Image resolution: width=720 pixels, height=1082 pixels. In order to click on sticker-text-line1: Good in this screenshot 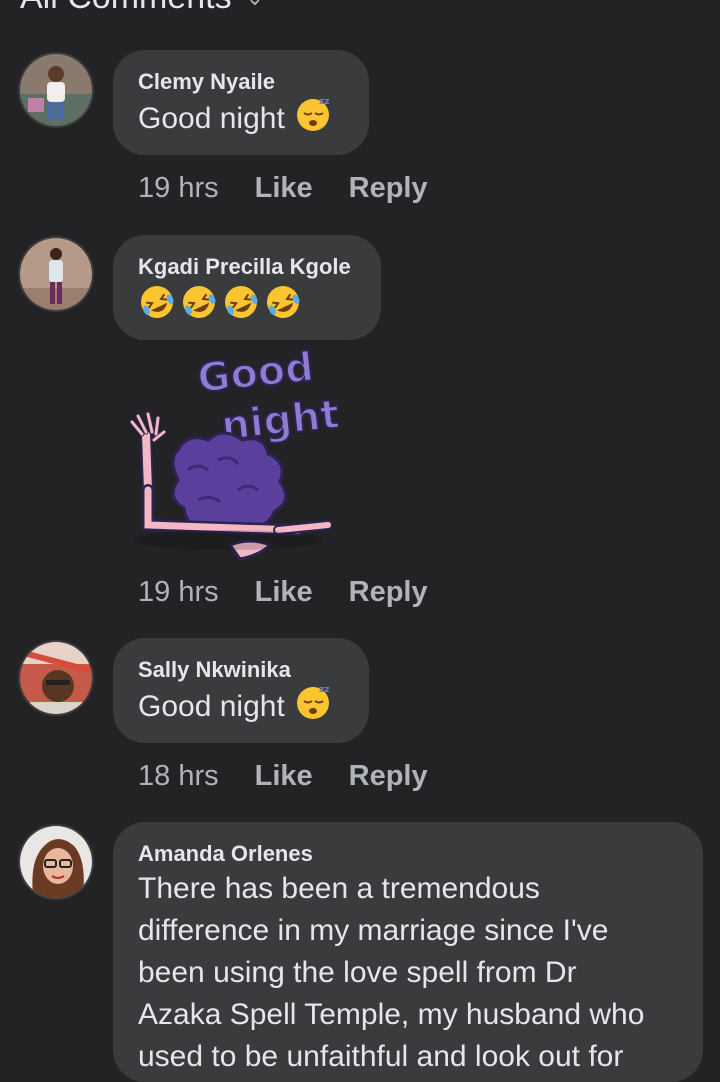, I will do `click(255, 373)`.